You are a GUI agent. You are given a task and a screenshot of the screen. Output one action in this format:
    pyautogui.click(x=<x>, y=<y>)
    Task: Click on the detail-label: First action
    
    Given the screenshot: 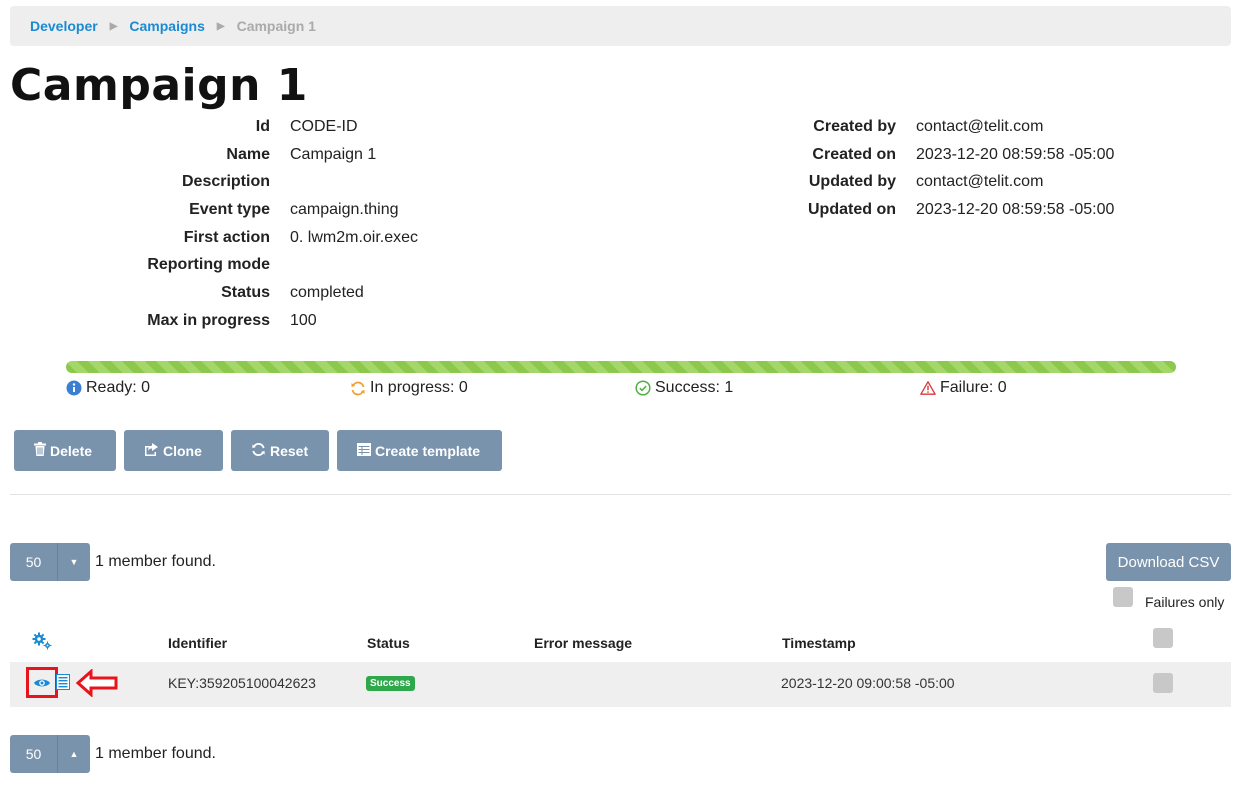 What is the action you would take?
    pyautogui.click(x=226, y=237)
    